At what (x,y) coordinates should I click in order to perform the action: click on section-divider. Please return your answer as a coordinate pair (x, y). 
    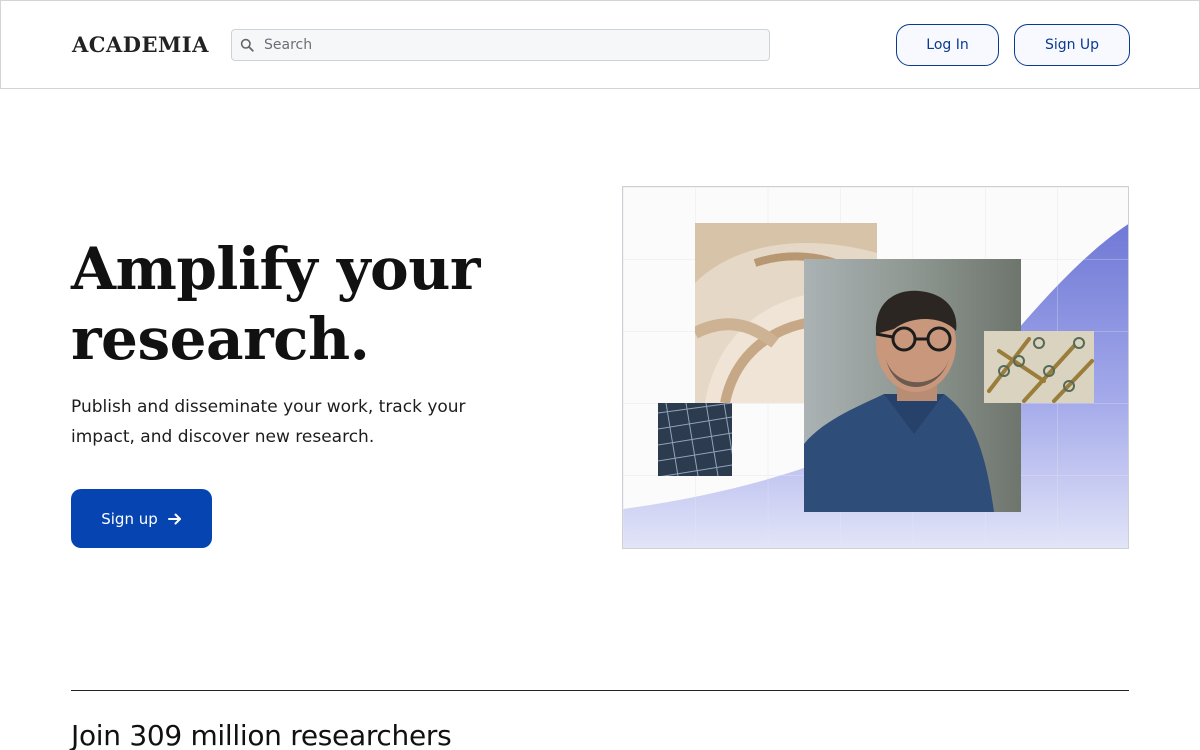
    Looking at the image, I should click on (600, 690).